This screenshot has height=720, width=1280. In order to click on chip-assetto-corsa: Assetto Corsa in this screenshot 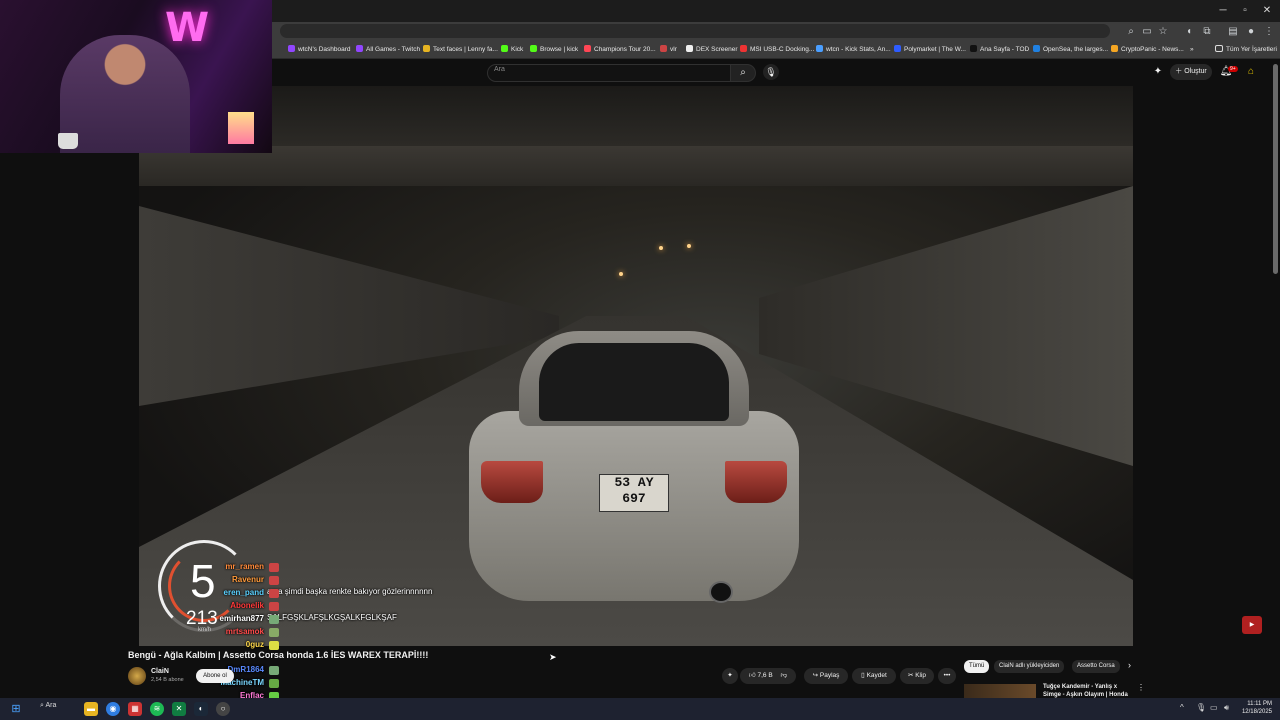, I will do `click(1096, 666)`.